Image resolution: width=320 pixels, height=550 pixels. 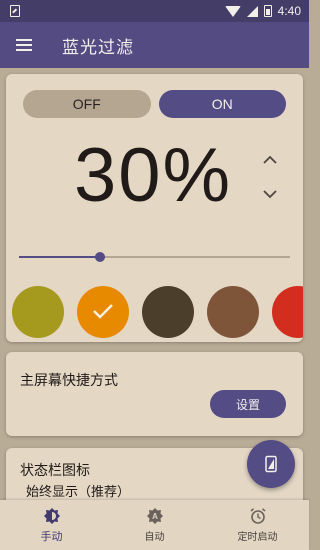 What do you see at coordinates (87, 104) in the screenshot?
I see `off-button: OFF` at bounding box center [87, 104].